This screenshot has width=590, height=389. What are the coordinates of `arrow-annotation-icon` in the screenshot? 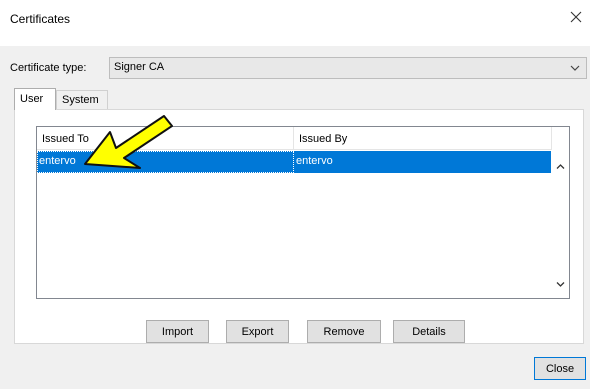 It's located at (128, 142).